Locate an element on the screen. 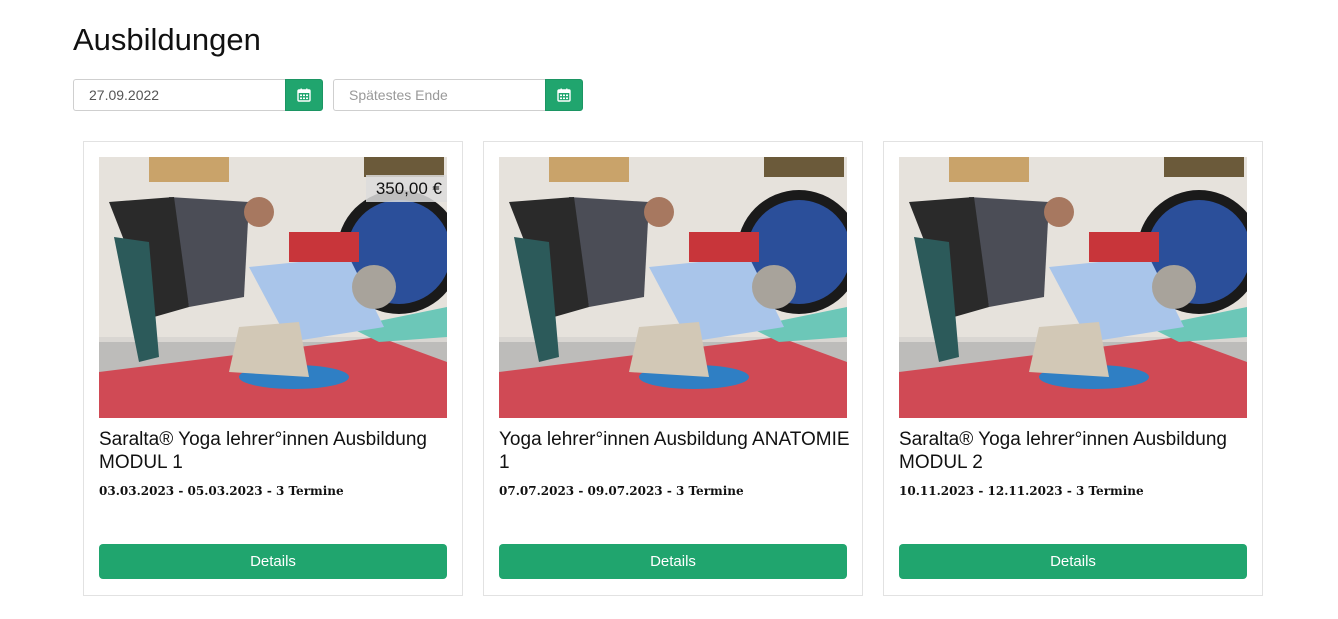 The width and height of the screenshot is (1338, 619). course-title: Yoga lehrer°innen Ausbildung ANATOMIE 1 is located at coordinates (675, 451).